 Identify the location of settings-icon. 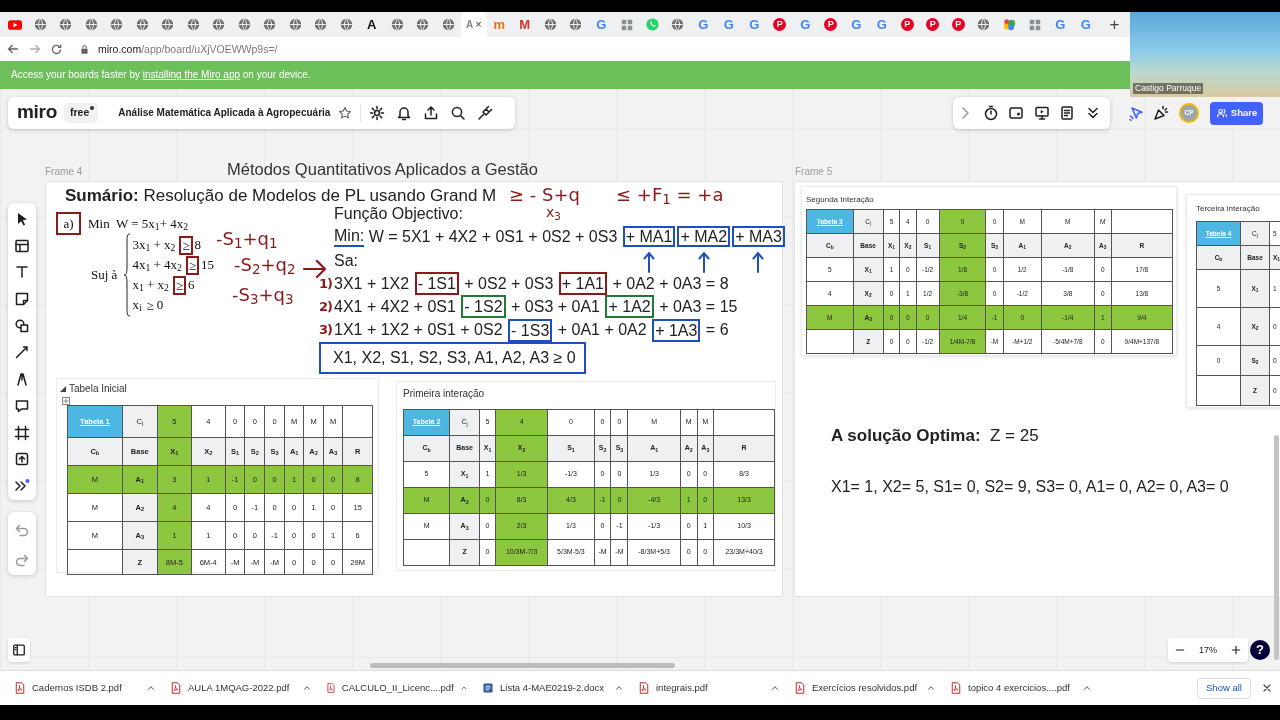
(377, 113).